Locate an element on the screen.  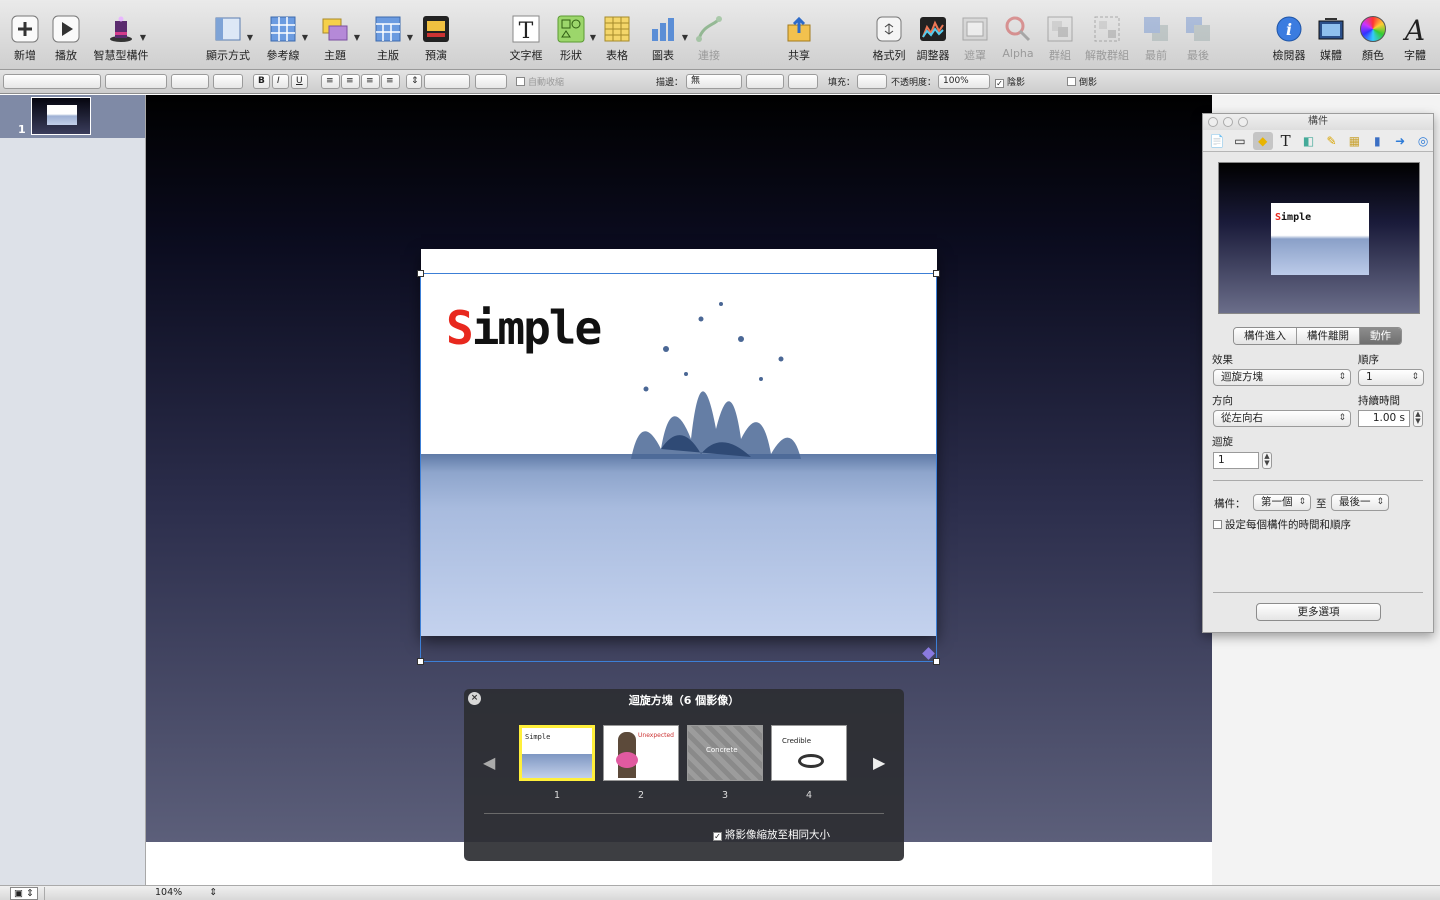
build-preview: Simple is located at coordinates (1319, 238).